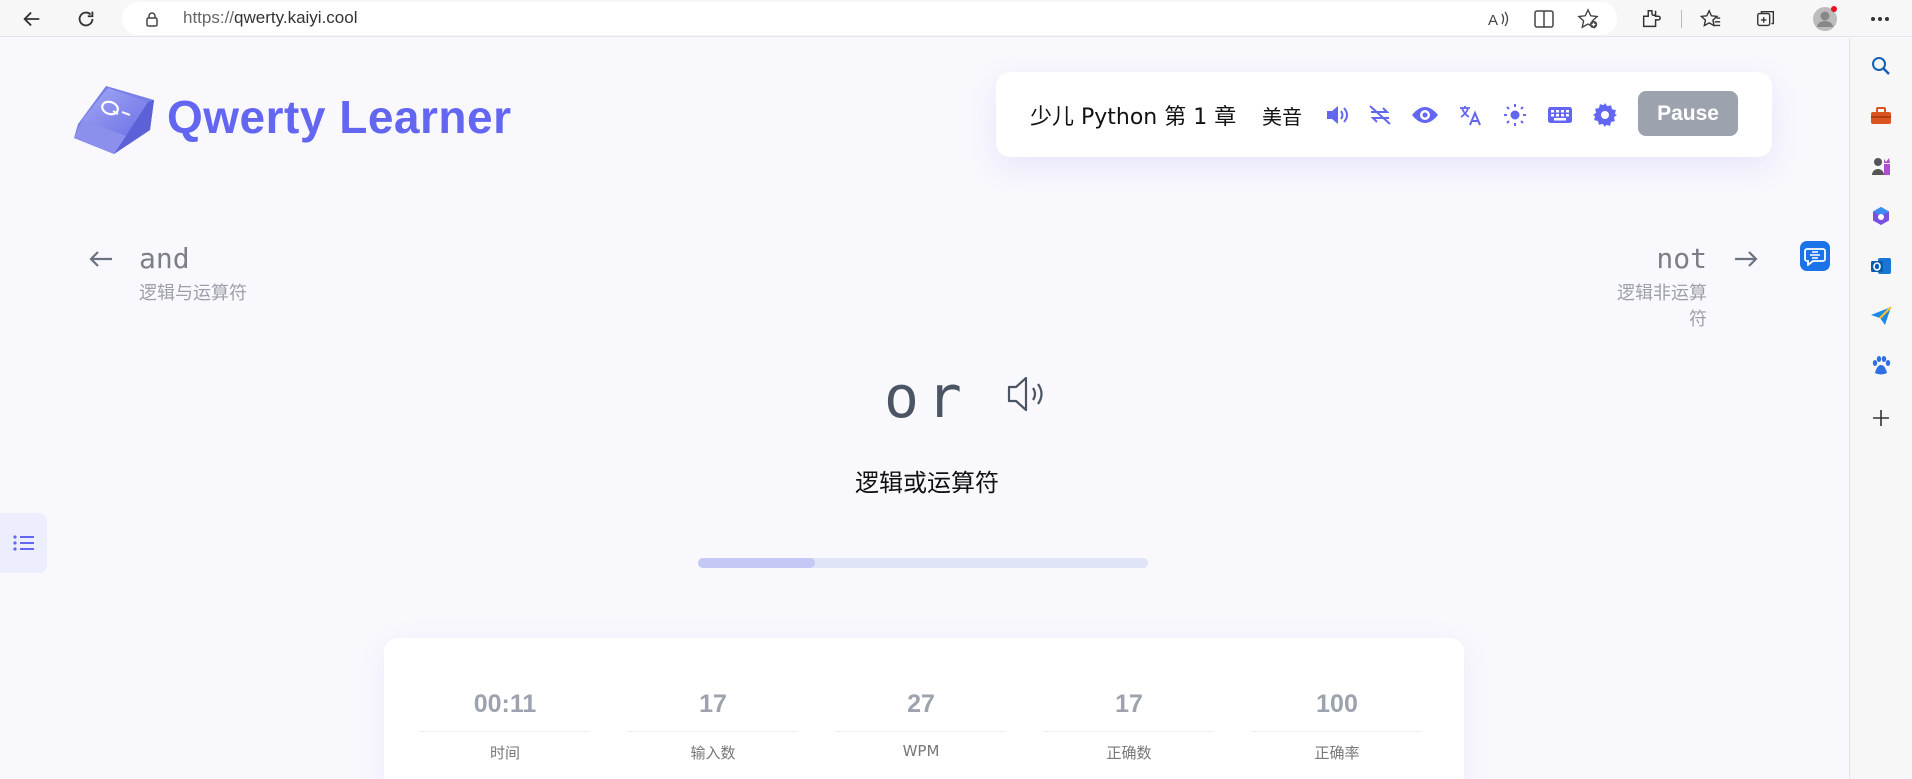 Image resolution: width=1912 pixels, height=779 pixels. What do you see at coordinates (869, 18) in the screenshot?
I see `address-bar: https://qwerty.kaiyi.cool A` at bounding box center [869, 18].